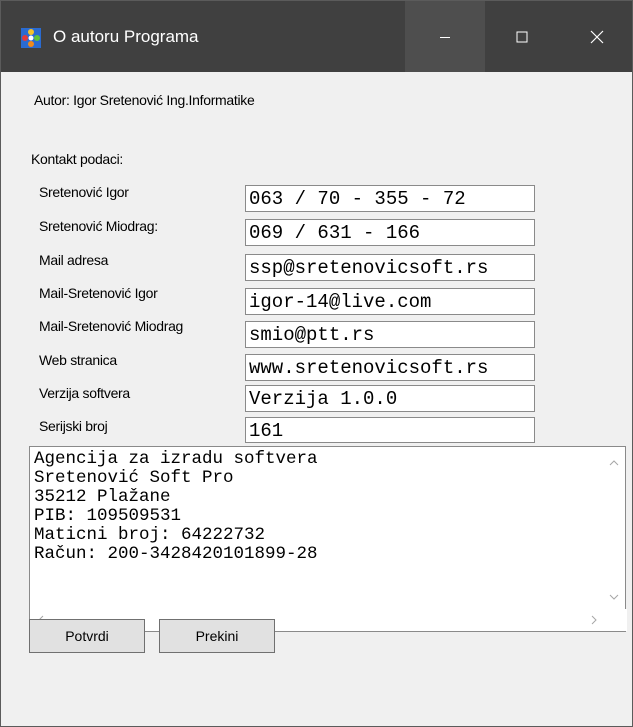 Image resolution: width=633 pixels, height=727 pixels. Describe the element at coordinates (73, 426) in the screenshot. I see `label-serial: Serijski broj` at that location.